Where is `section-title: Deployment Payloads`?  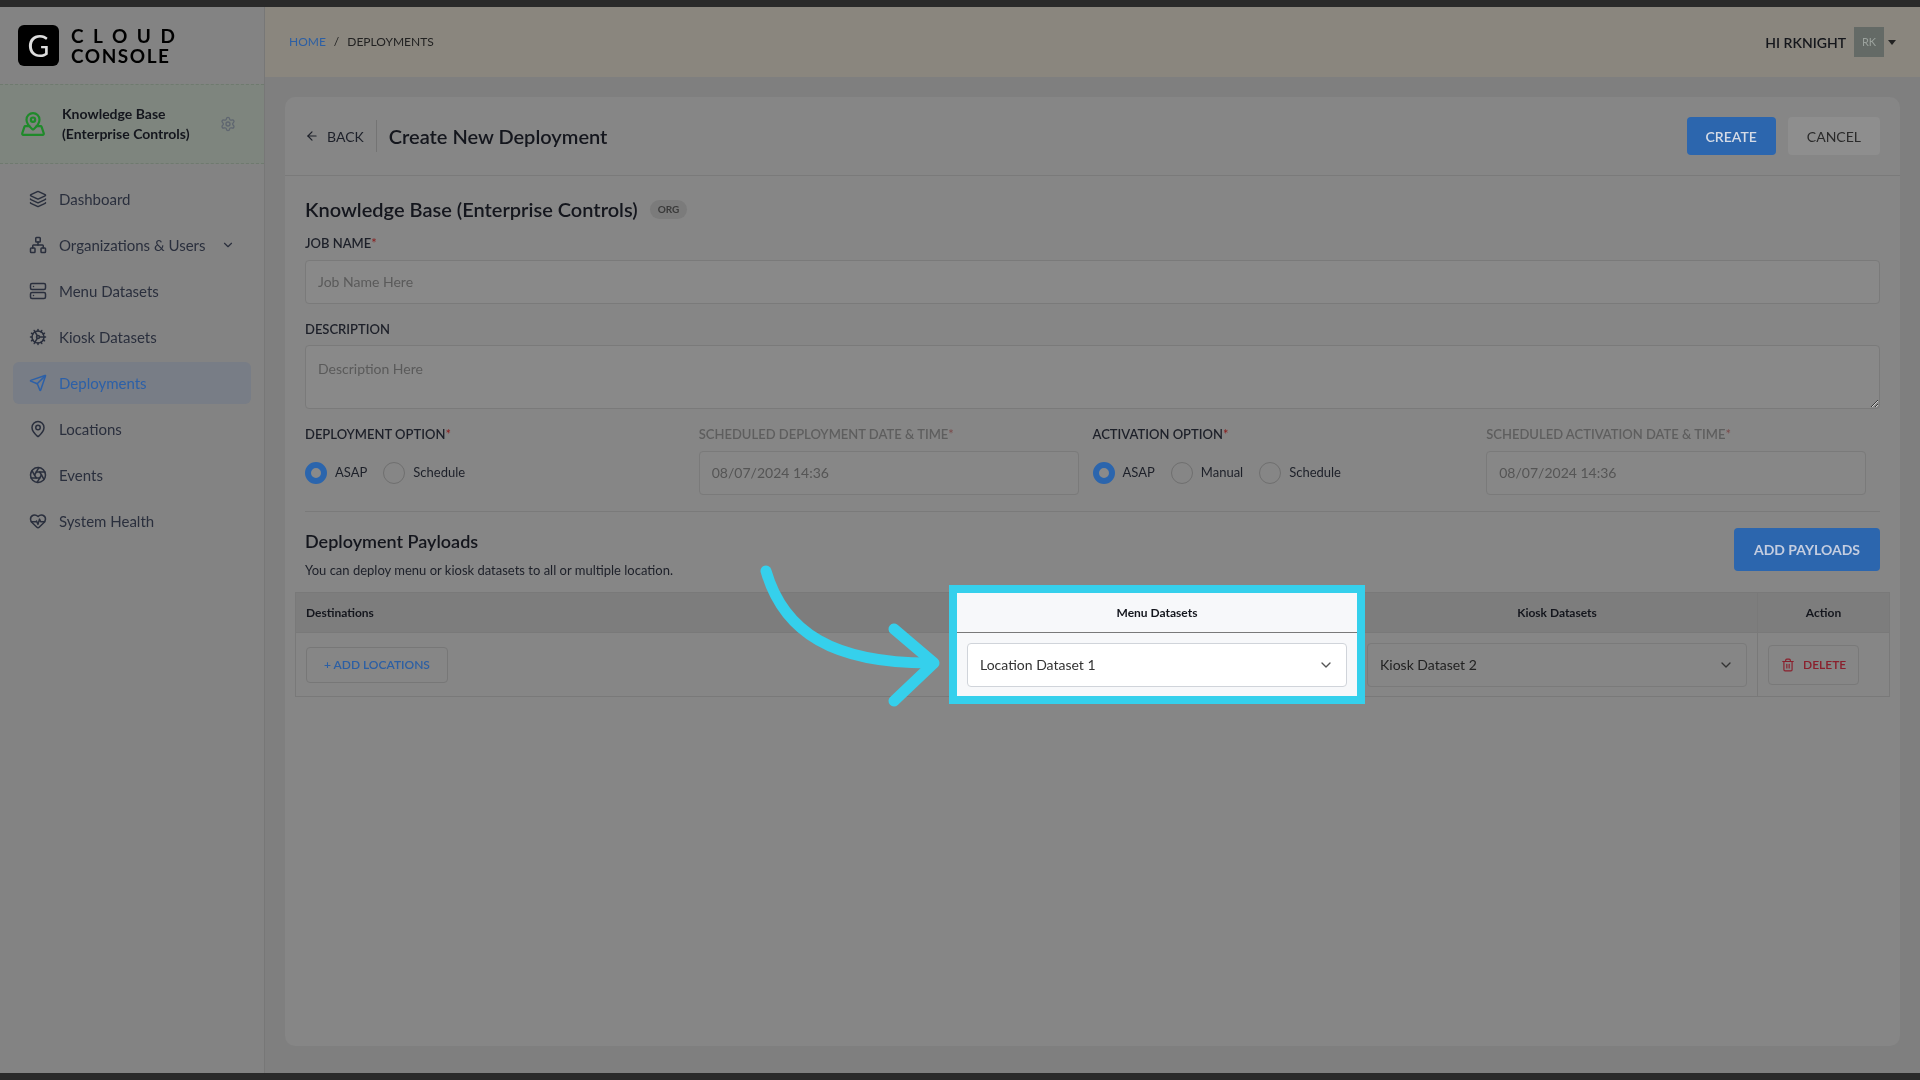
section-title: Deployment Payloads is located at coordinates (392, 541).